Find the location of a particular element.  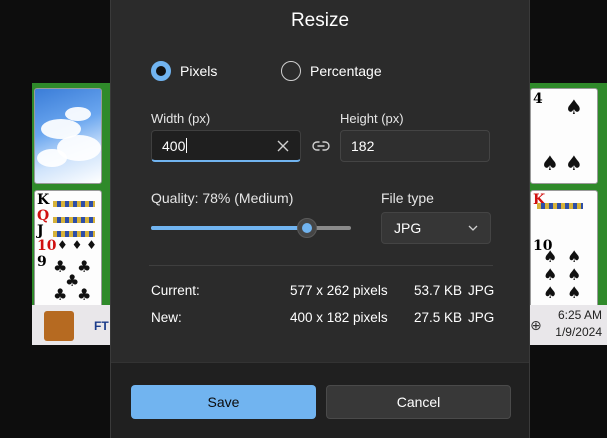

radio-percentage: Percentage is located at coordinates (331, 71).